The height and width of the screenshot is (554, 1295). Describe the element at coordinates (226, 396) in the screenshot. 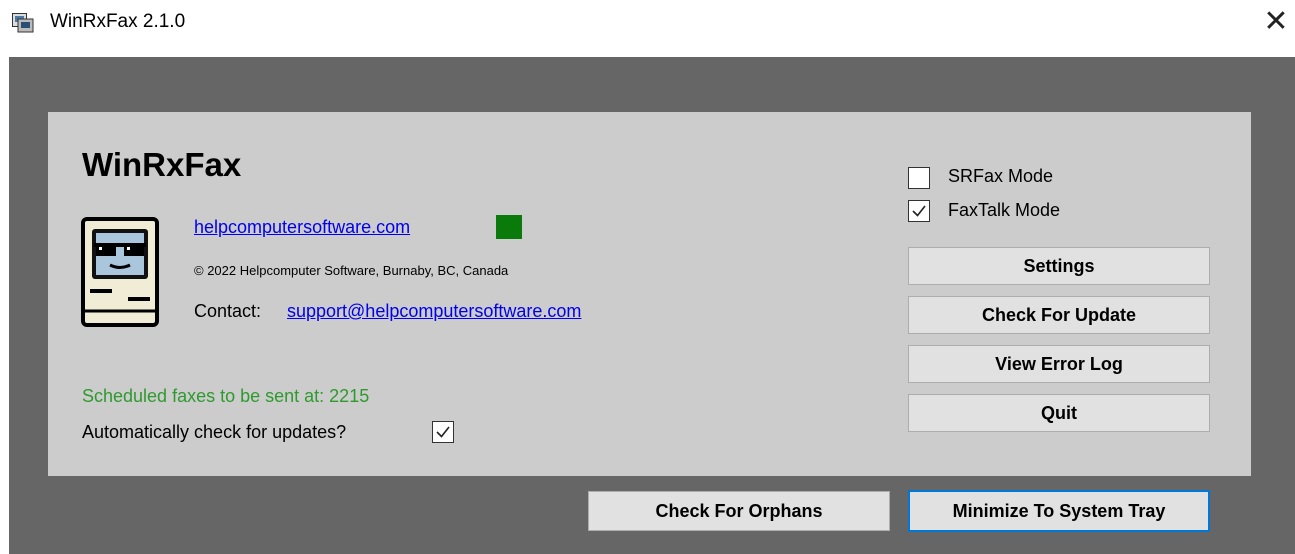

I see `scheduled-faxes-status: Scheduled faxes to be sent at: 2215` at that location.